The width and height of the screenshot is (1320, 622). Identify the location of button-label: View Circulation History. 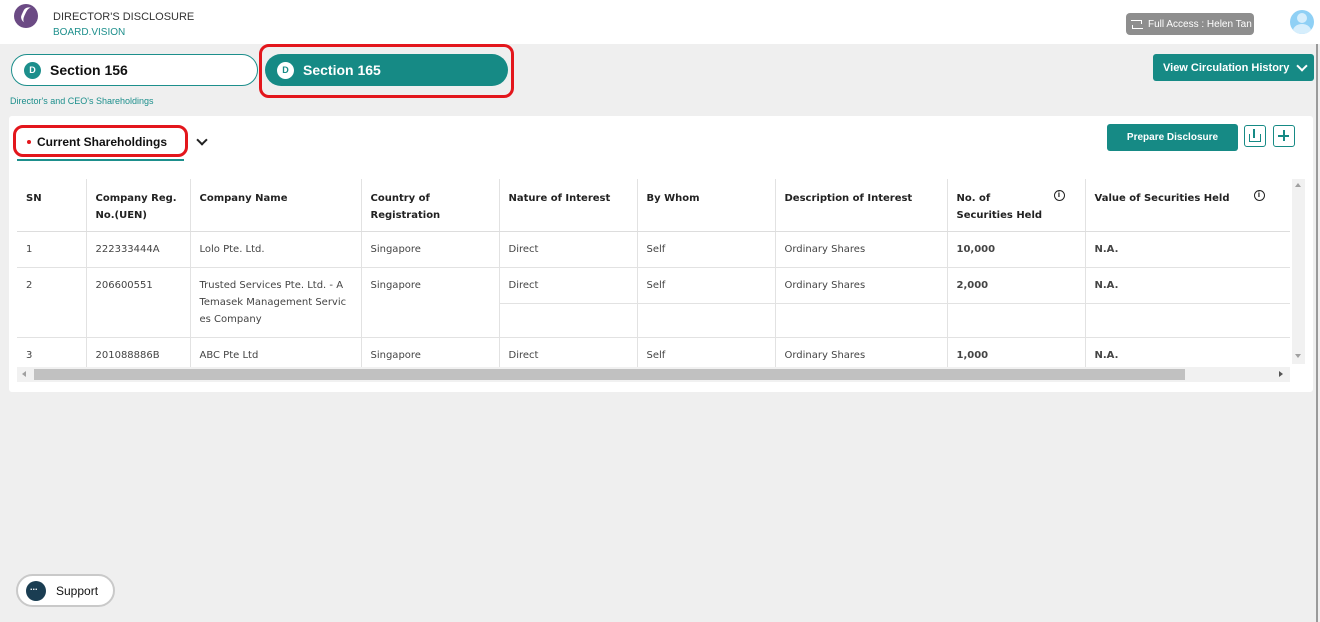
(1226, 67).